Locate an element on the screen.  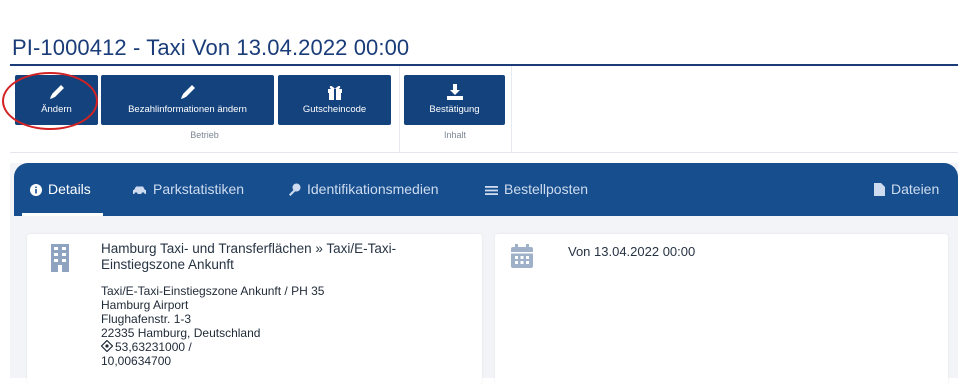
tab-bestellposten: Bestellposten is located at coordinates (536, 189).